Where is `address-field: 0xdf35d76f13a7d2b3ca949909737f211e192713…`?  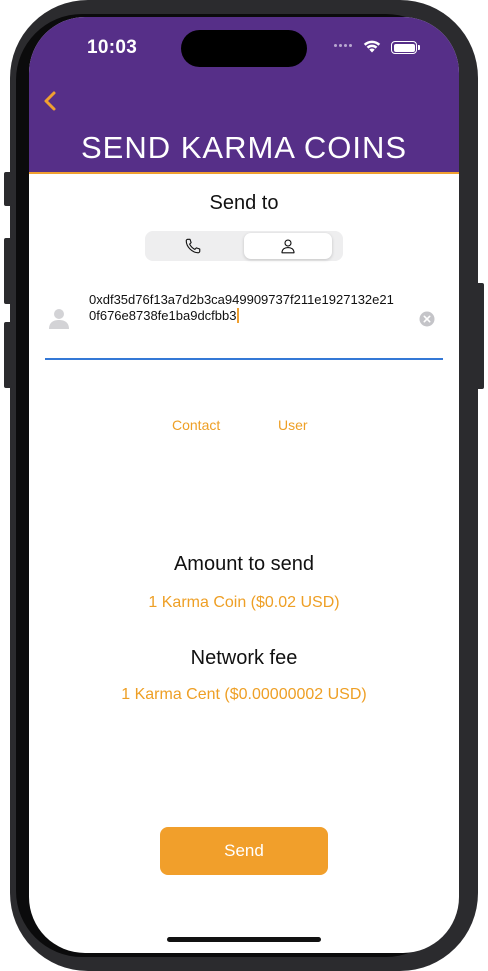 address-field: 0xdf35d76f13a7d2b3ca949909737f211e192713… is located at coordinates (244, 324).